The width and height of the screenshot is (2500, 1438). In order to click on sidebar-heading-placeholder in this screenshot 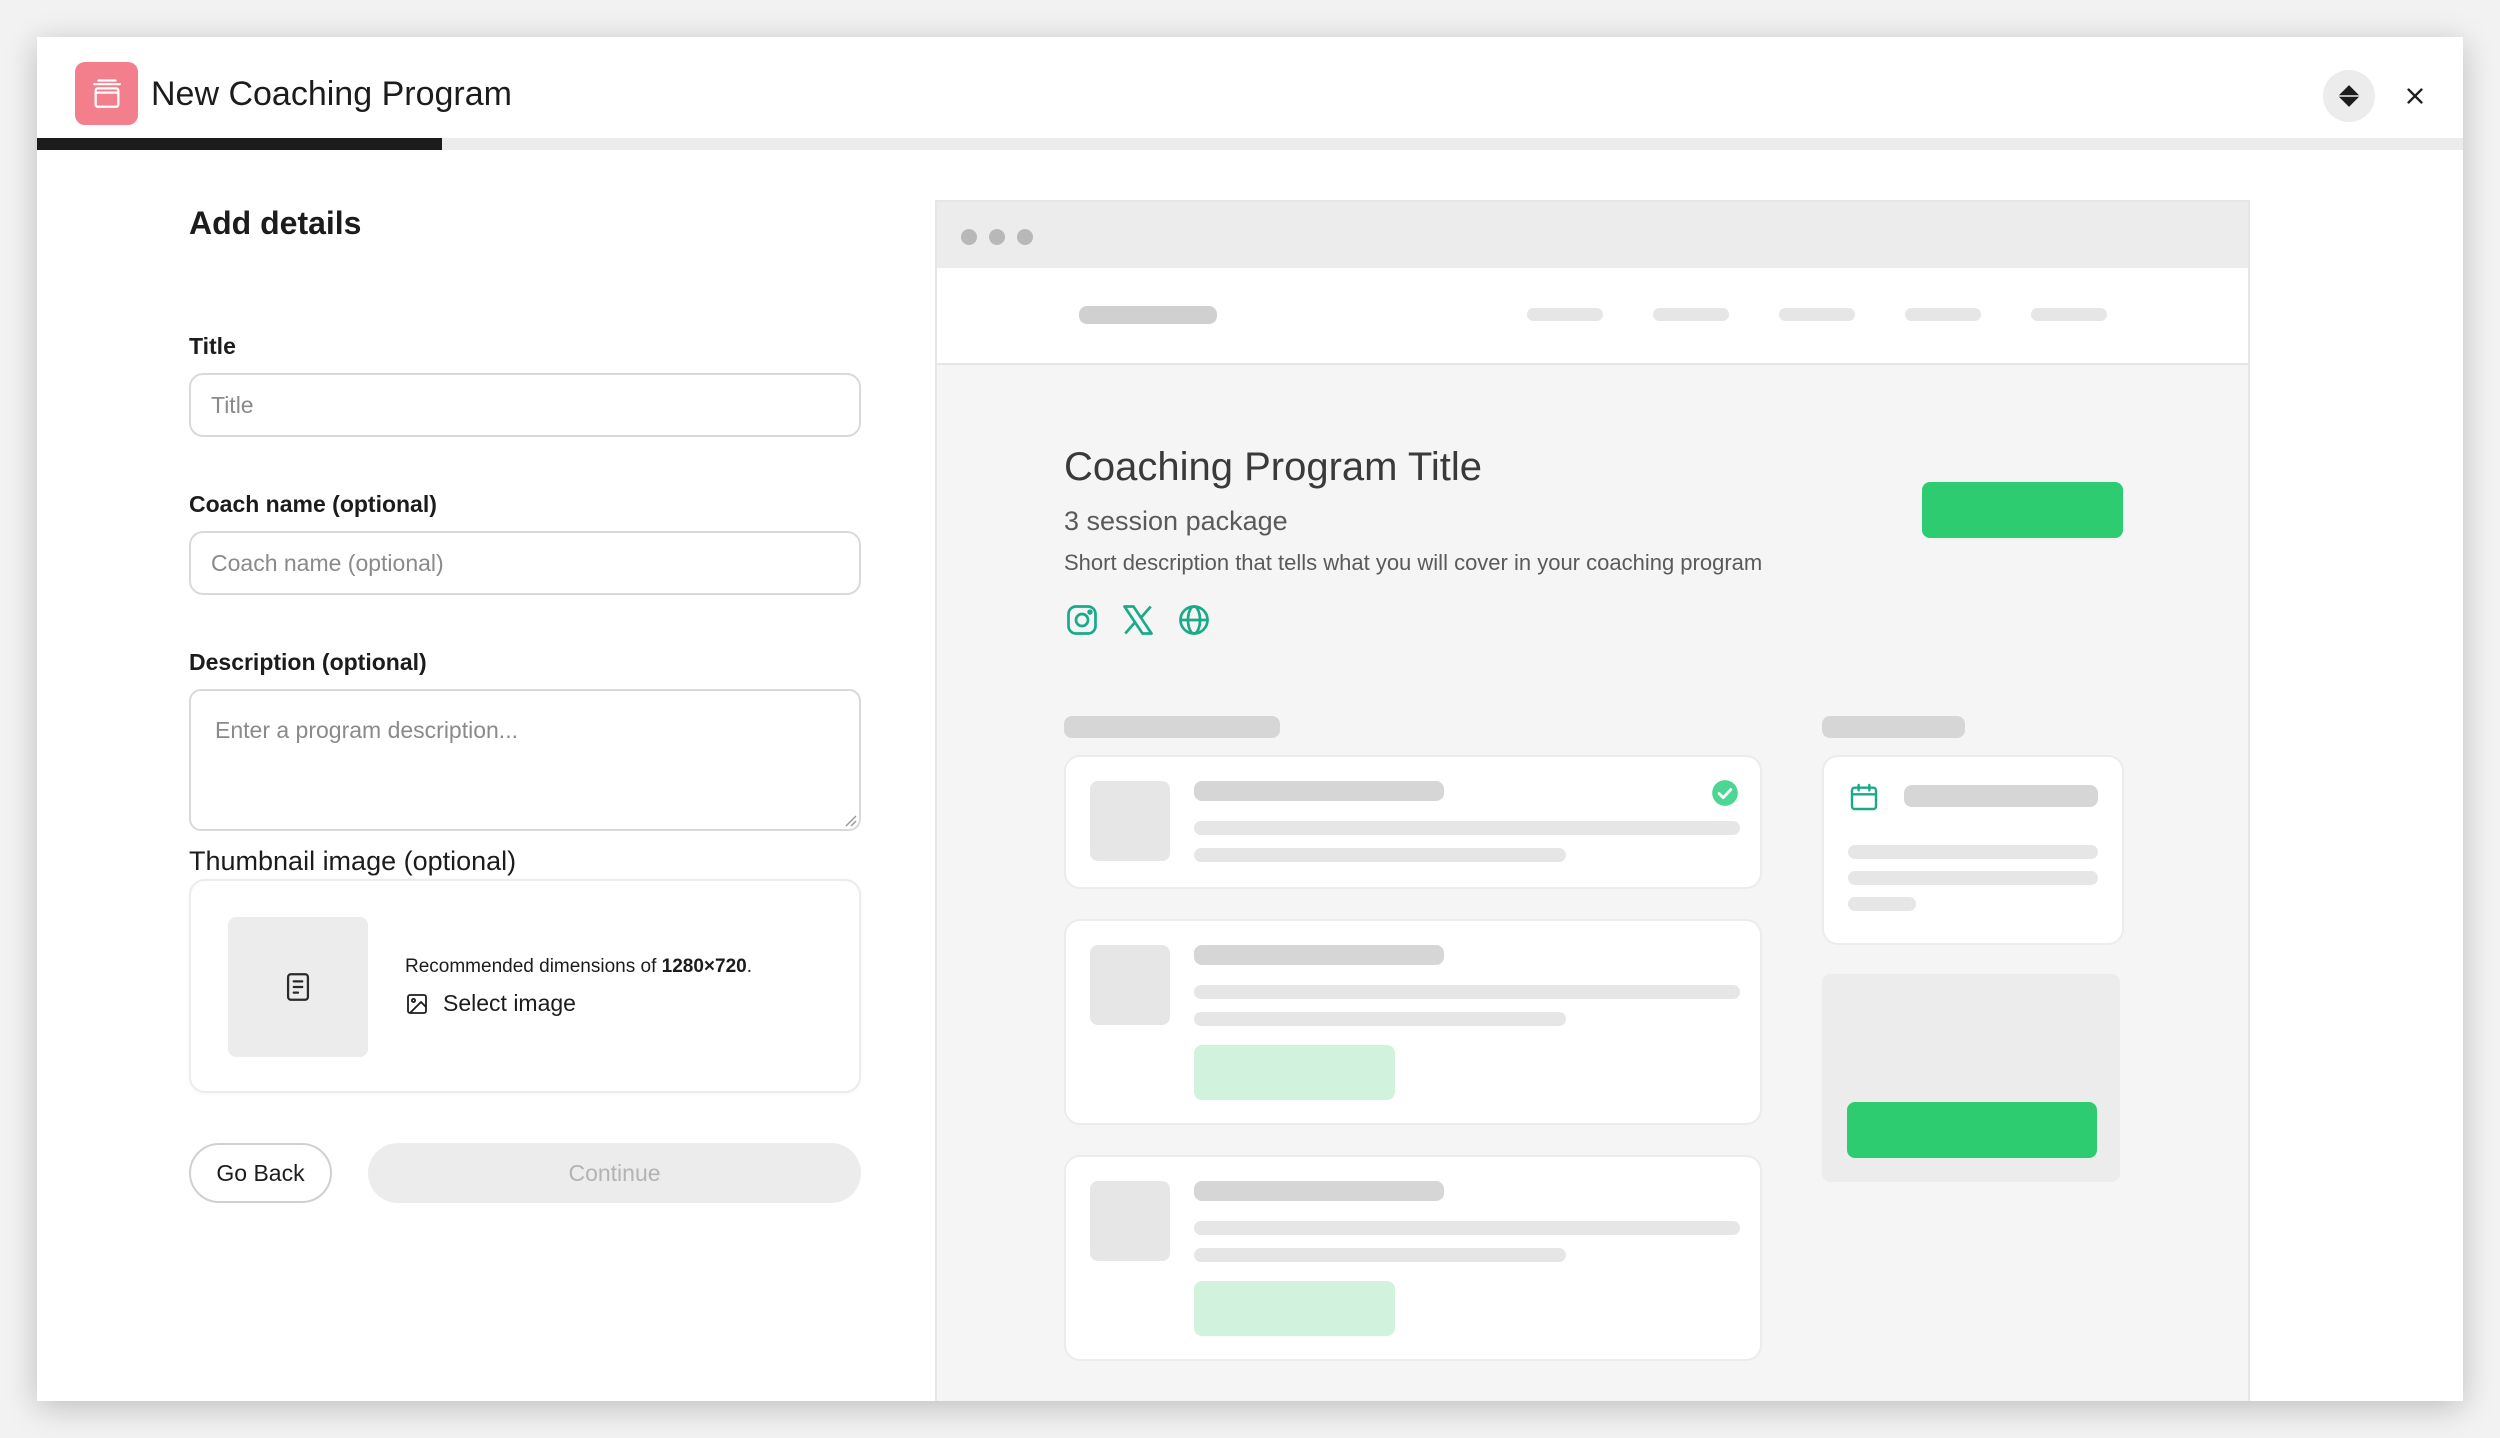, I will do `click(1893, 727)`.